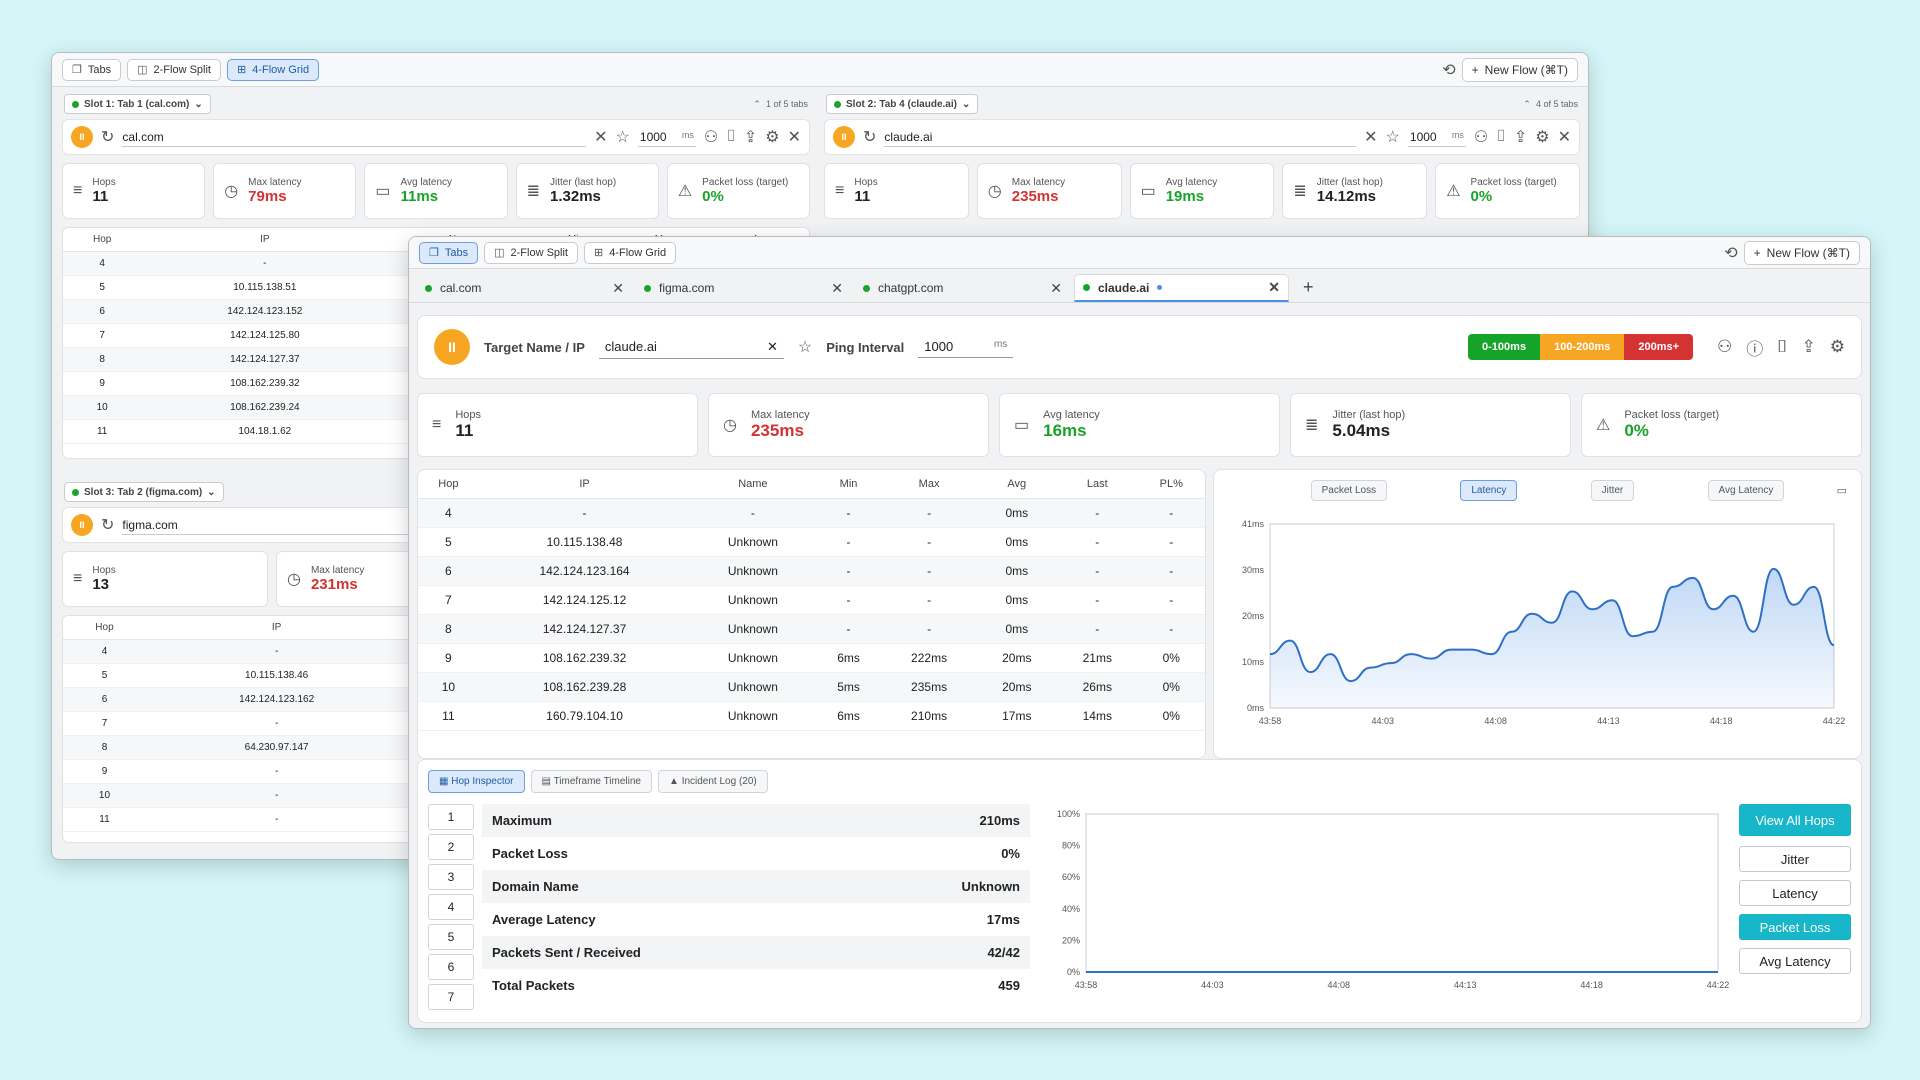  I want to click on stat-label: Jitter (last hop), so click(1349, 182).